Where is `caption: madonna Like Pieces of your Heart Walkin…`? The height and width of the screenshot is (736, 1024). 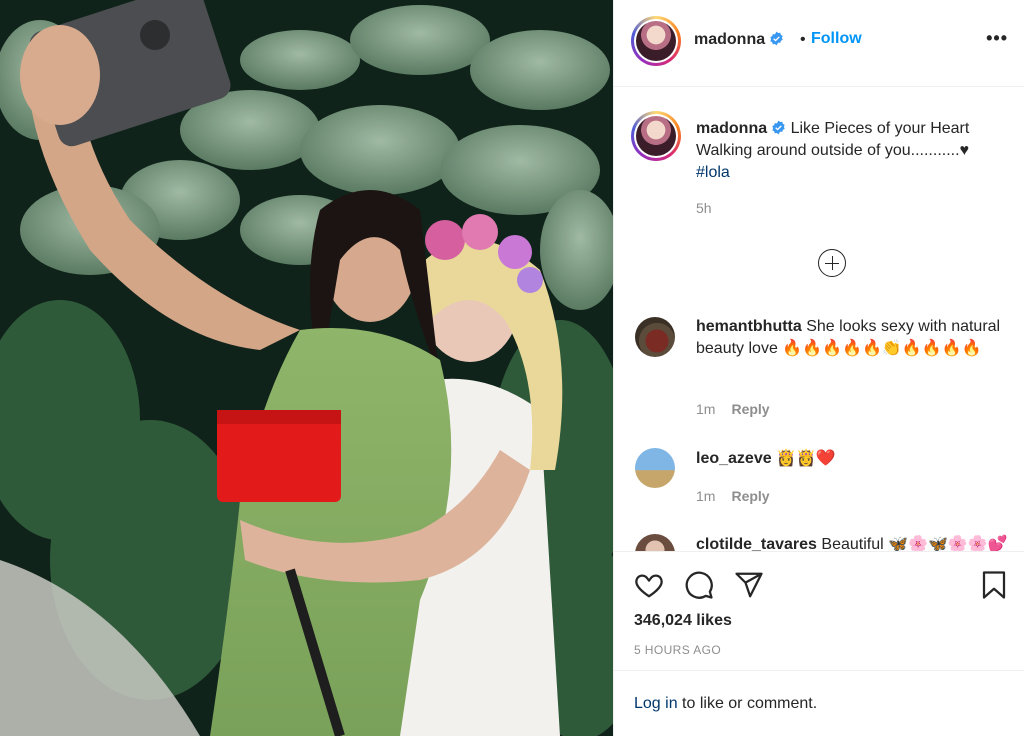 caption: madonna Like Pieces of your Heart Walkin… is located at coordinates (851, 151).